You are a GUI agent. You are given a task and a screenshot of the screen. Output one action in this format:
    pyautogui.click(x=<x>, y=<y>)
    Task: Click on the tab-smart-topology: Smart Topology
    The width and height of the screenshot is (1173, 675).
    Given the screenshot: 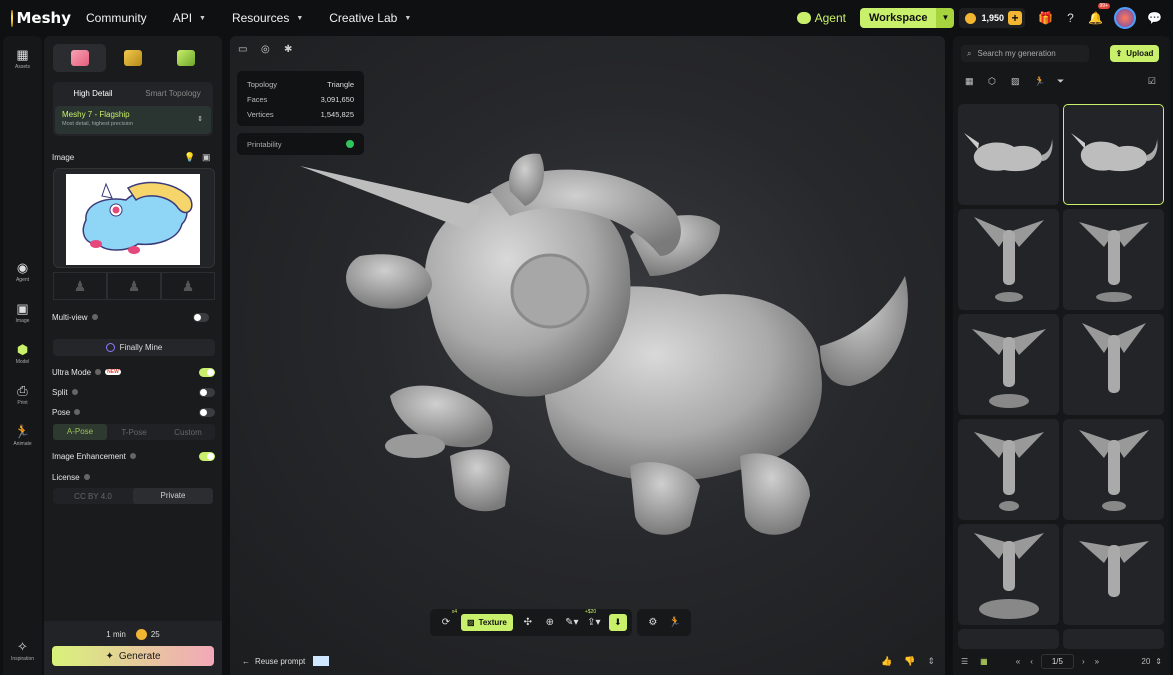 What is the action you would take?
    pyautogui.click(x=173, y=93)
    